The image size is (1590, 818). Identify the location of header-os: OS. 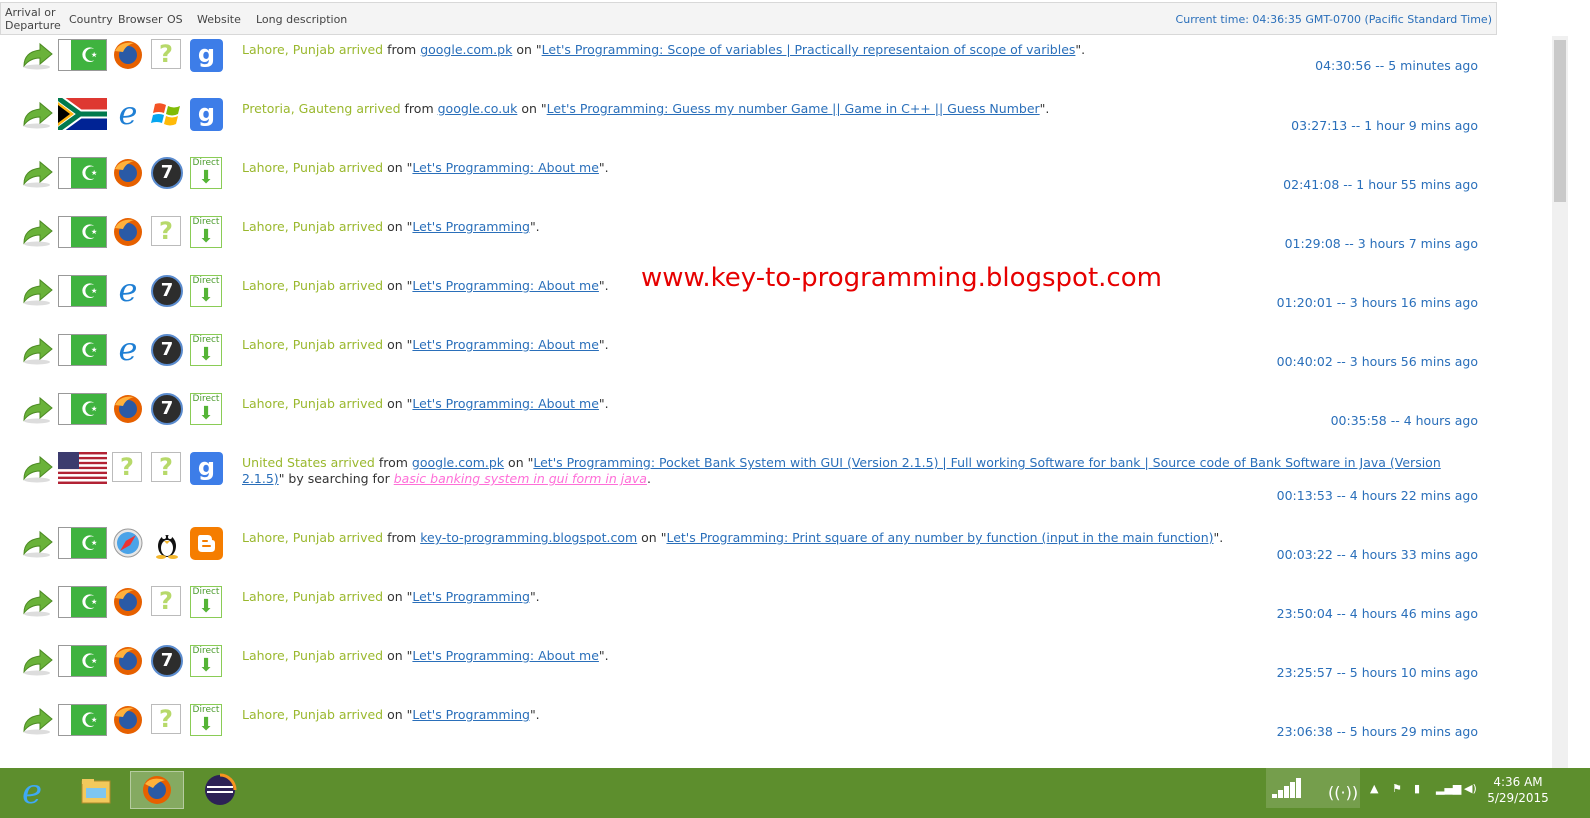
(175, 19).